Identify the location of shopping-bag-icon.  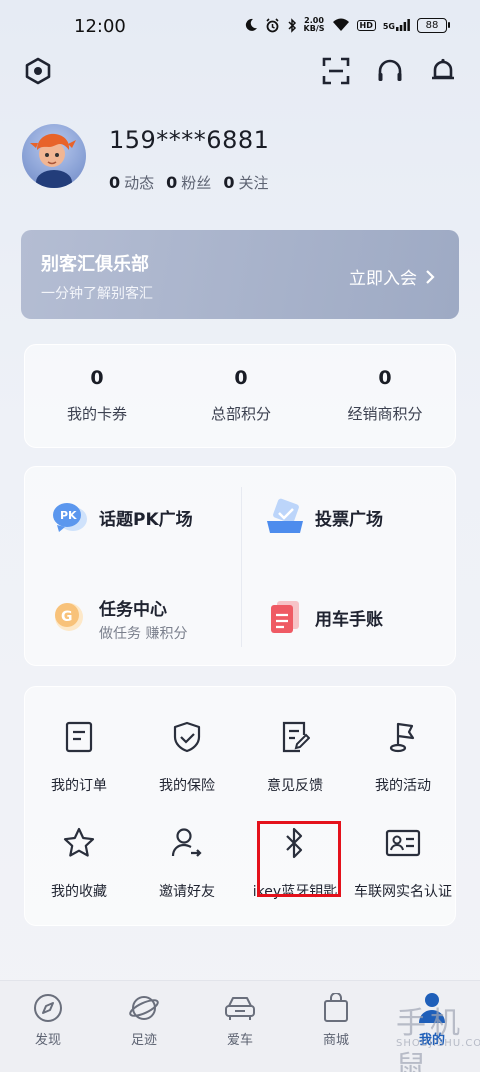
(336, 1008).